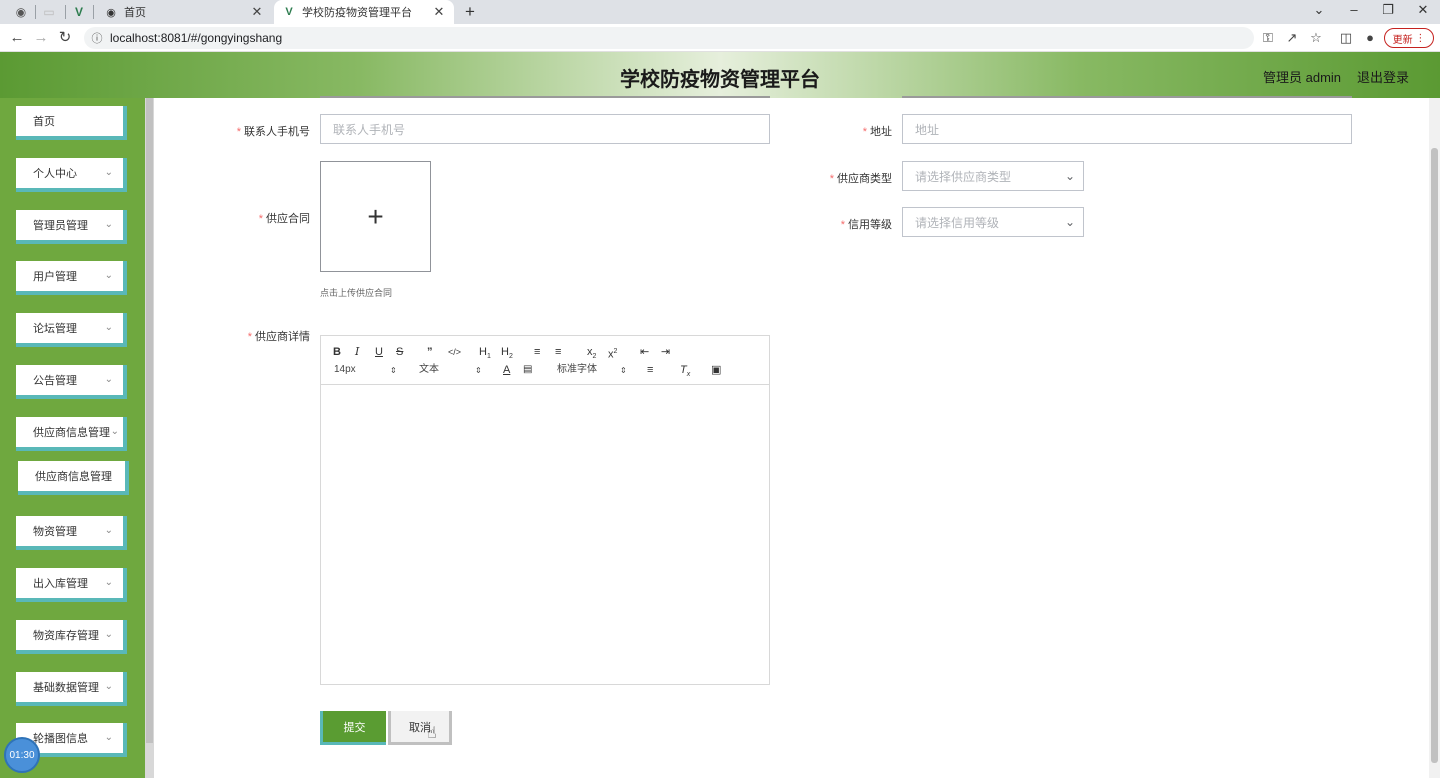 This screenshot has height=778, width=1440. What do you see at coordinates (485, 354) in the screenshot?
I see `heading1-icon: H1` at bounding box center [485, 354].